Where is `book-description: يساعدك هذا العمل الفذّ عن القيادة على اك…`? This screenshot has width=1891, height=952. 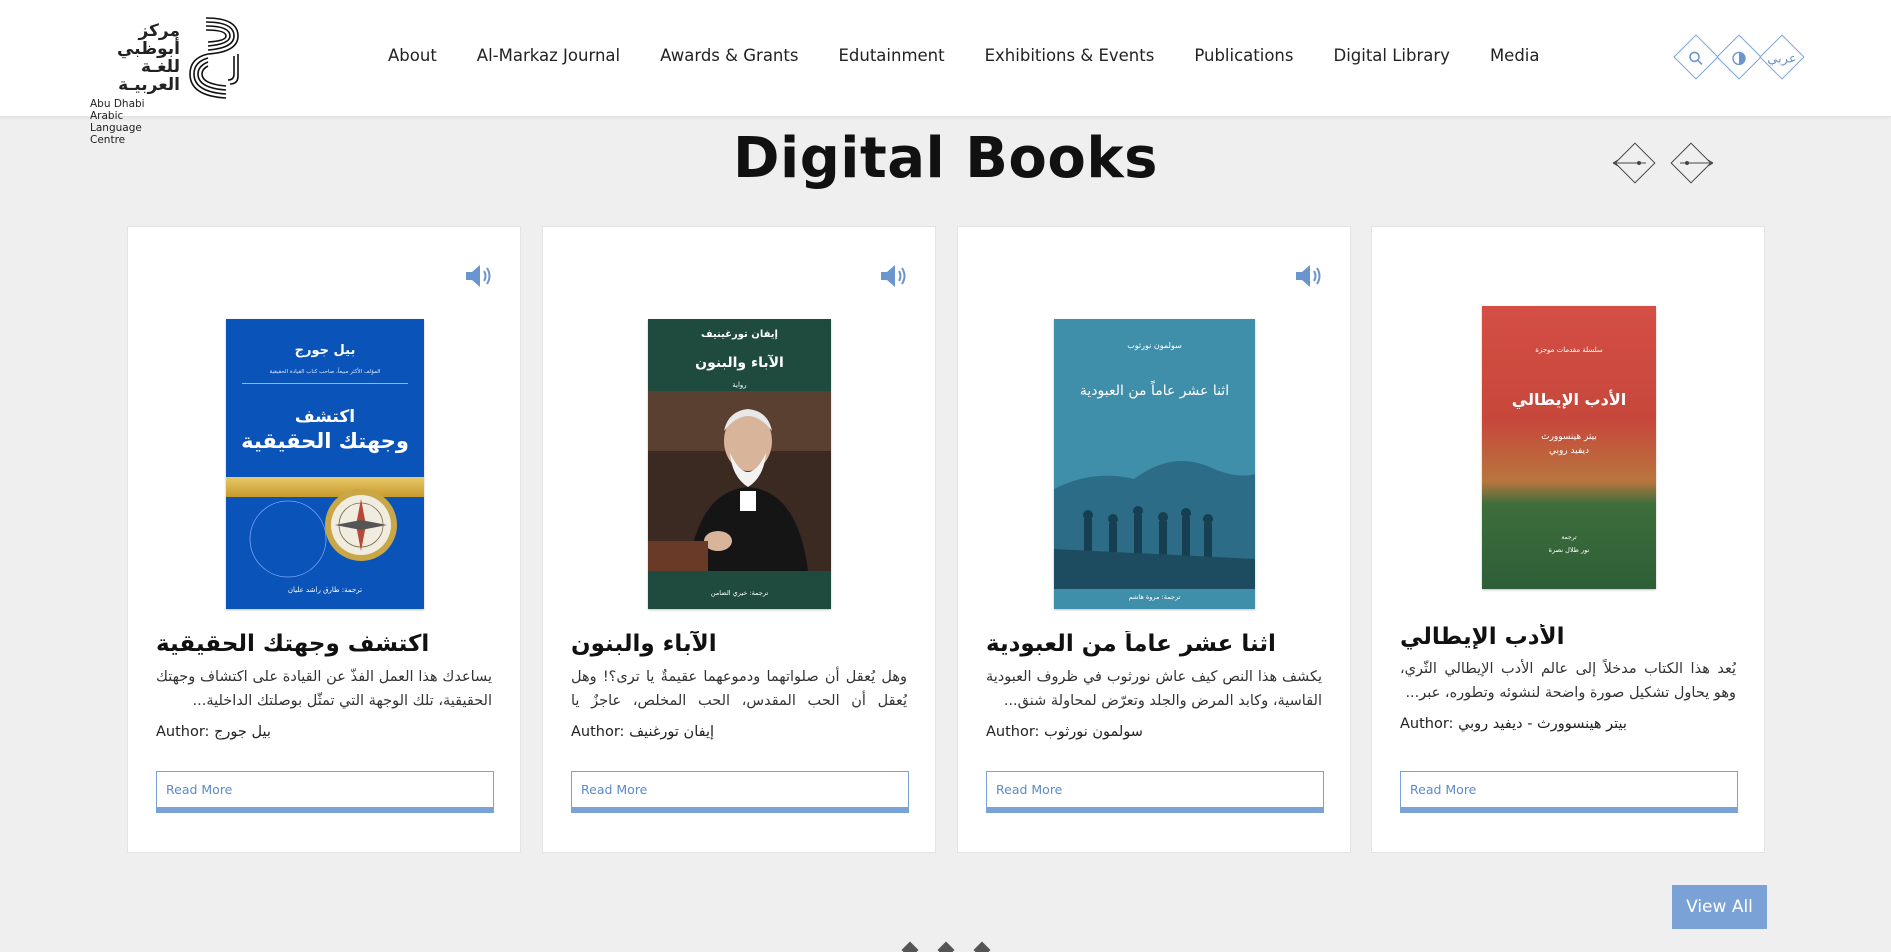 book-description: يساعدك هذا العمل الفذّ عن القيادة على اك… is located at coordinates (324, 689).